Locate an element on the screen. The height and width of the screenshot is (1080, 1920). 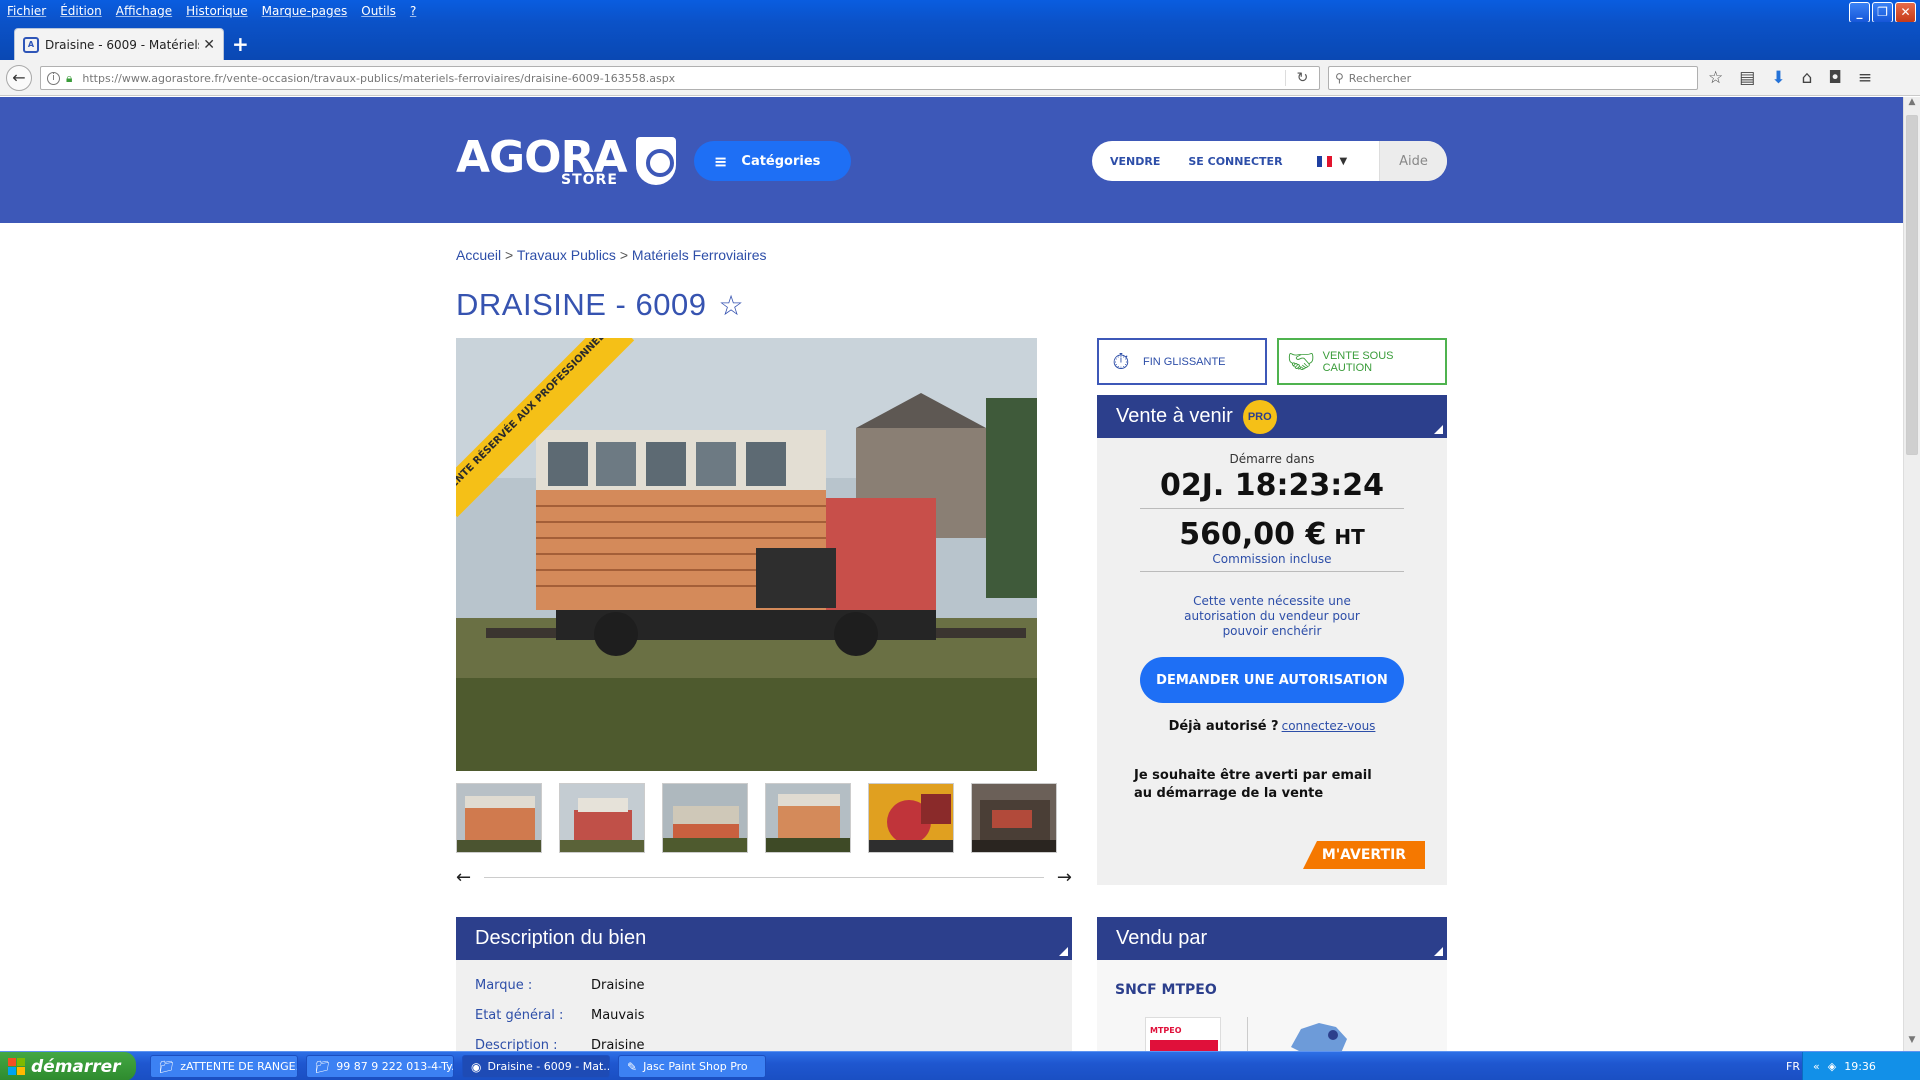
price-suffix: HT is located at coordinates (1349, 537).